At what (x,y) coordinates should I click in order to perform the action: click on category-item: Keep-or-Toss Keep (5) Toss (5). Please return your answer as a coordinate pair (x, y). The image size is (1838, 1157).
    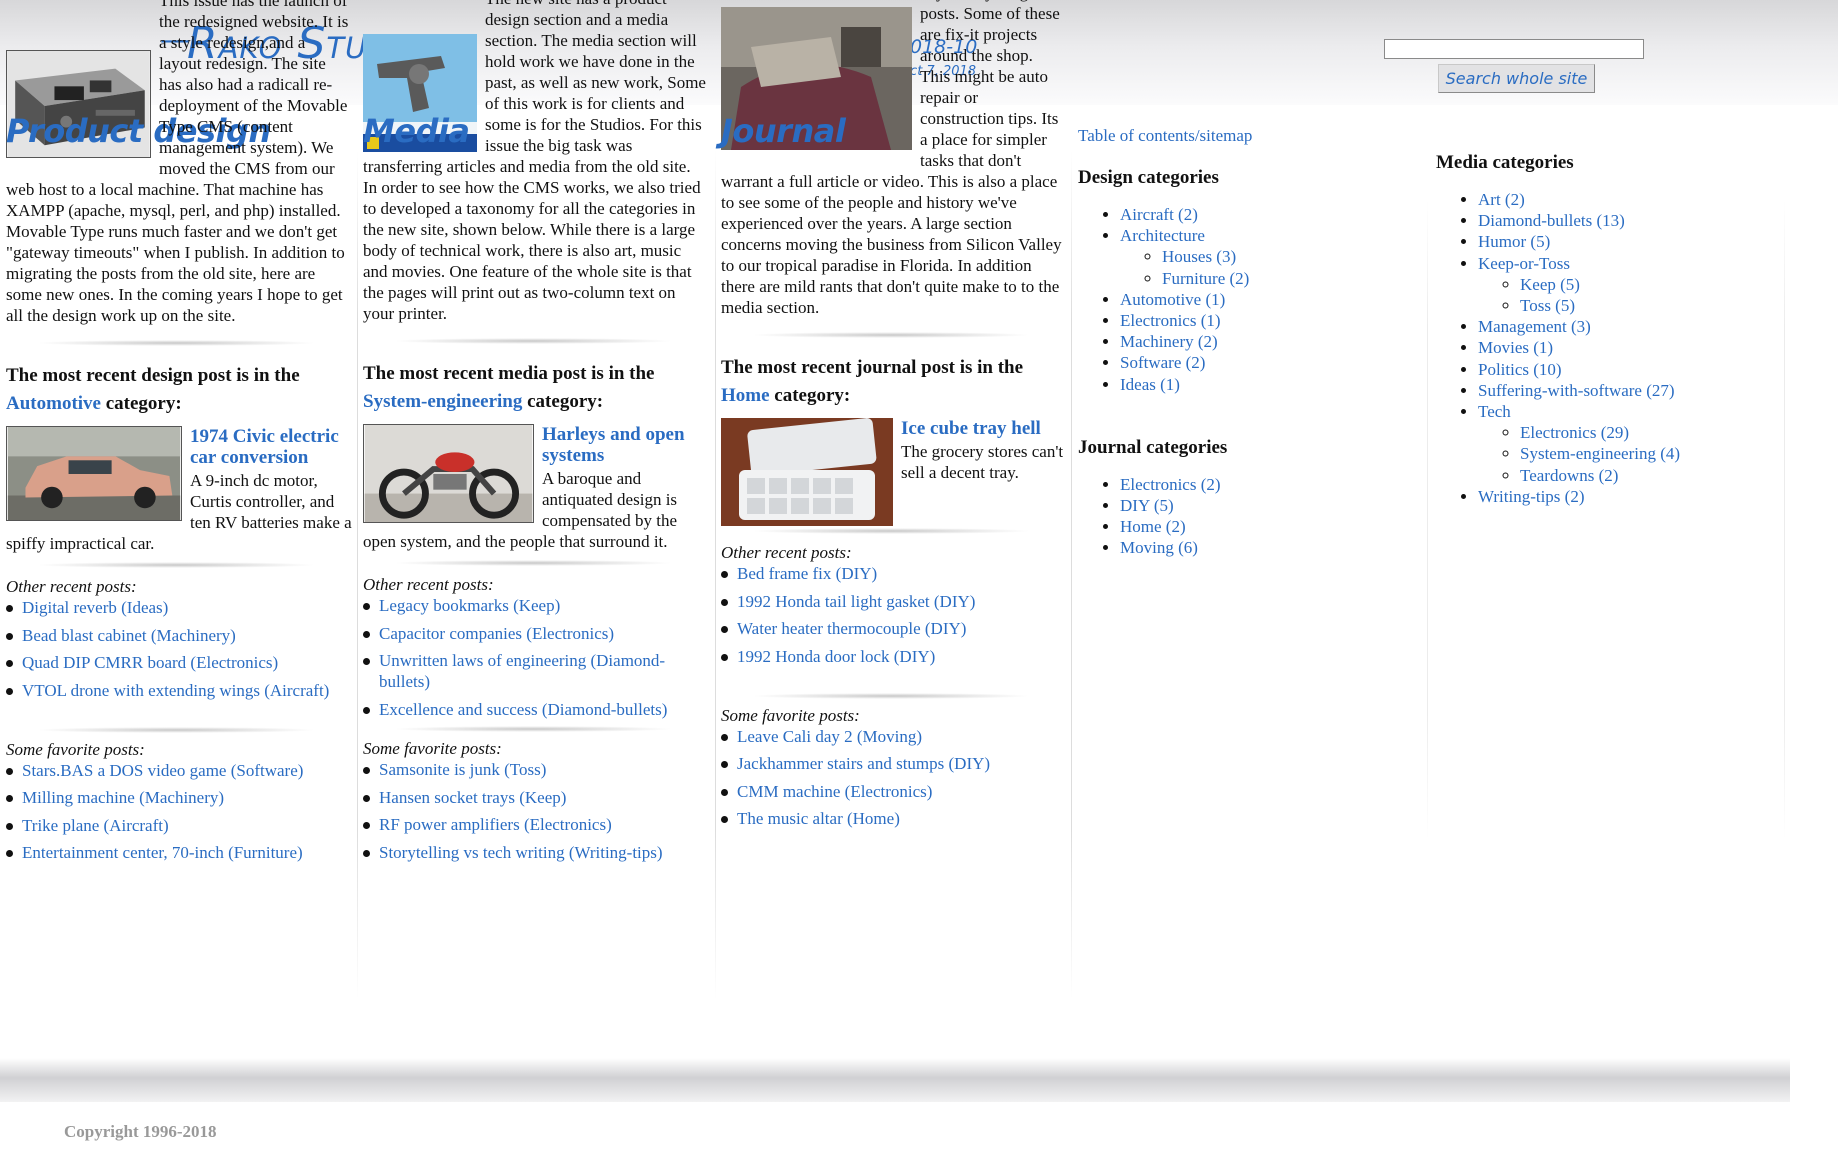
    Looking at the image, I should click on (1627, 285).